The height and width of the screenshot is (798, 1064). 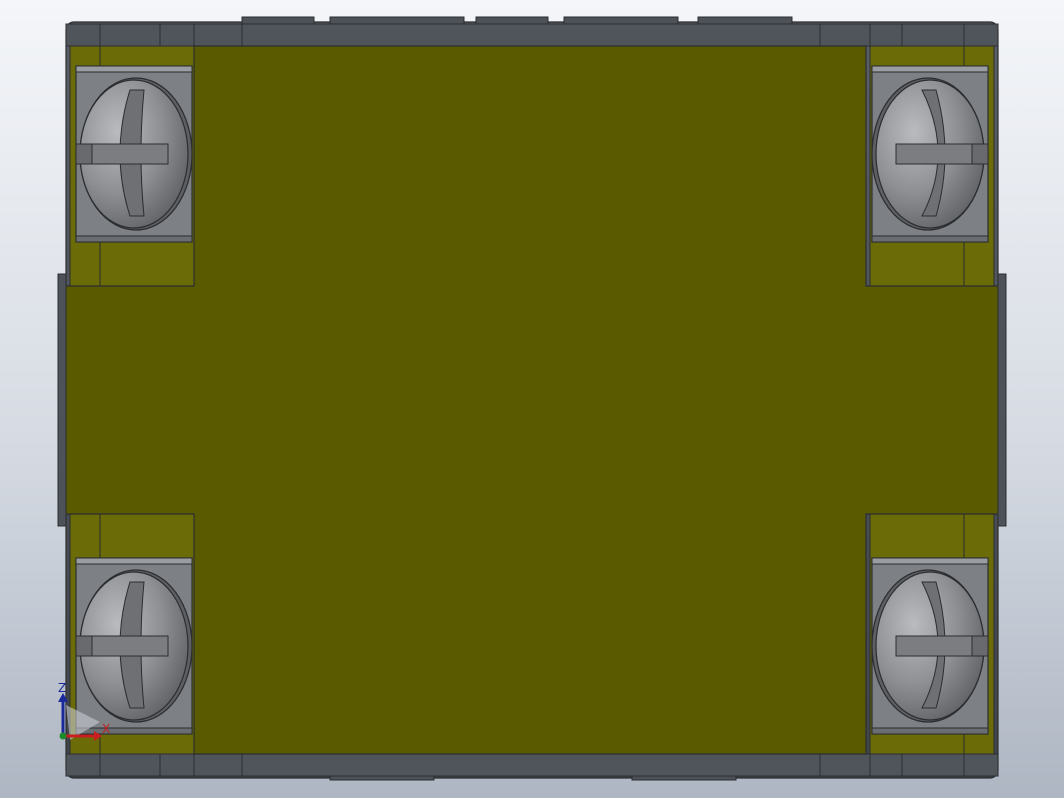 What do you see at coordinates (62, 688) in the screenshot?
I see `z-axis-label: Z` at bounding box center [62, 688].